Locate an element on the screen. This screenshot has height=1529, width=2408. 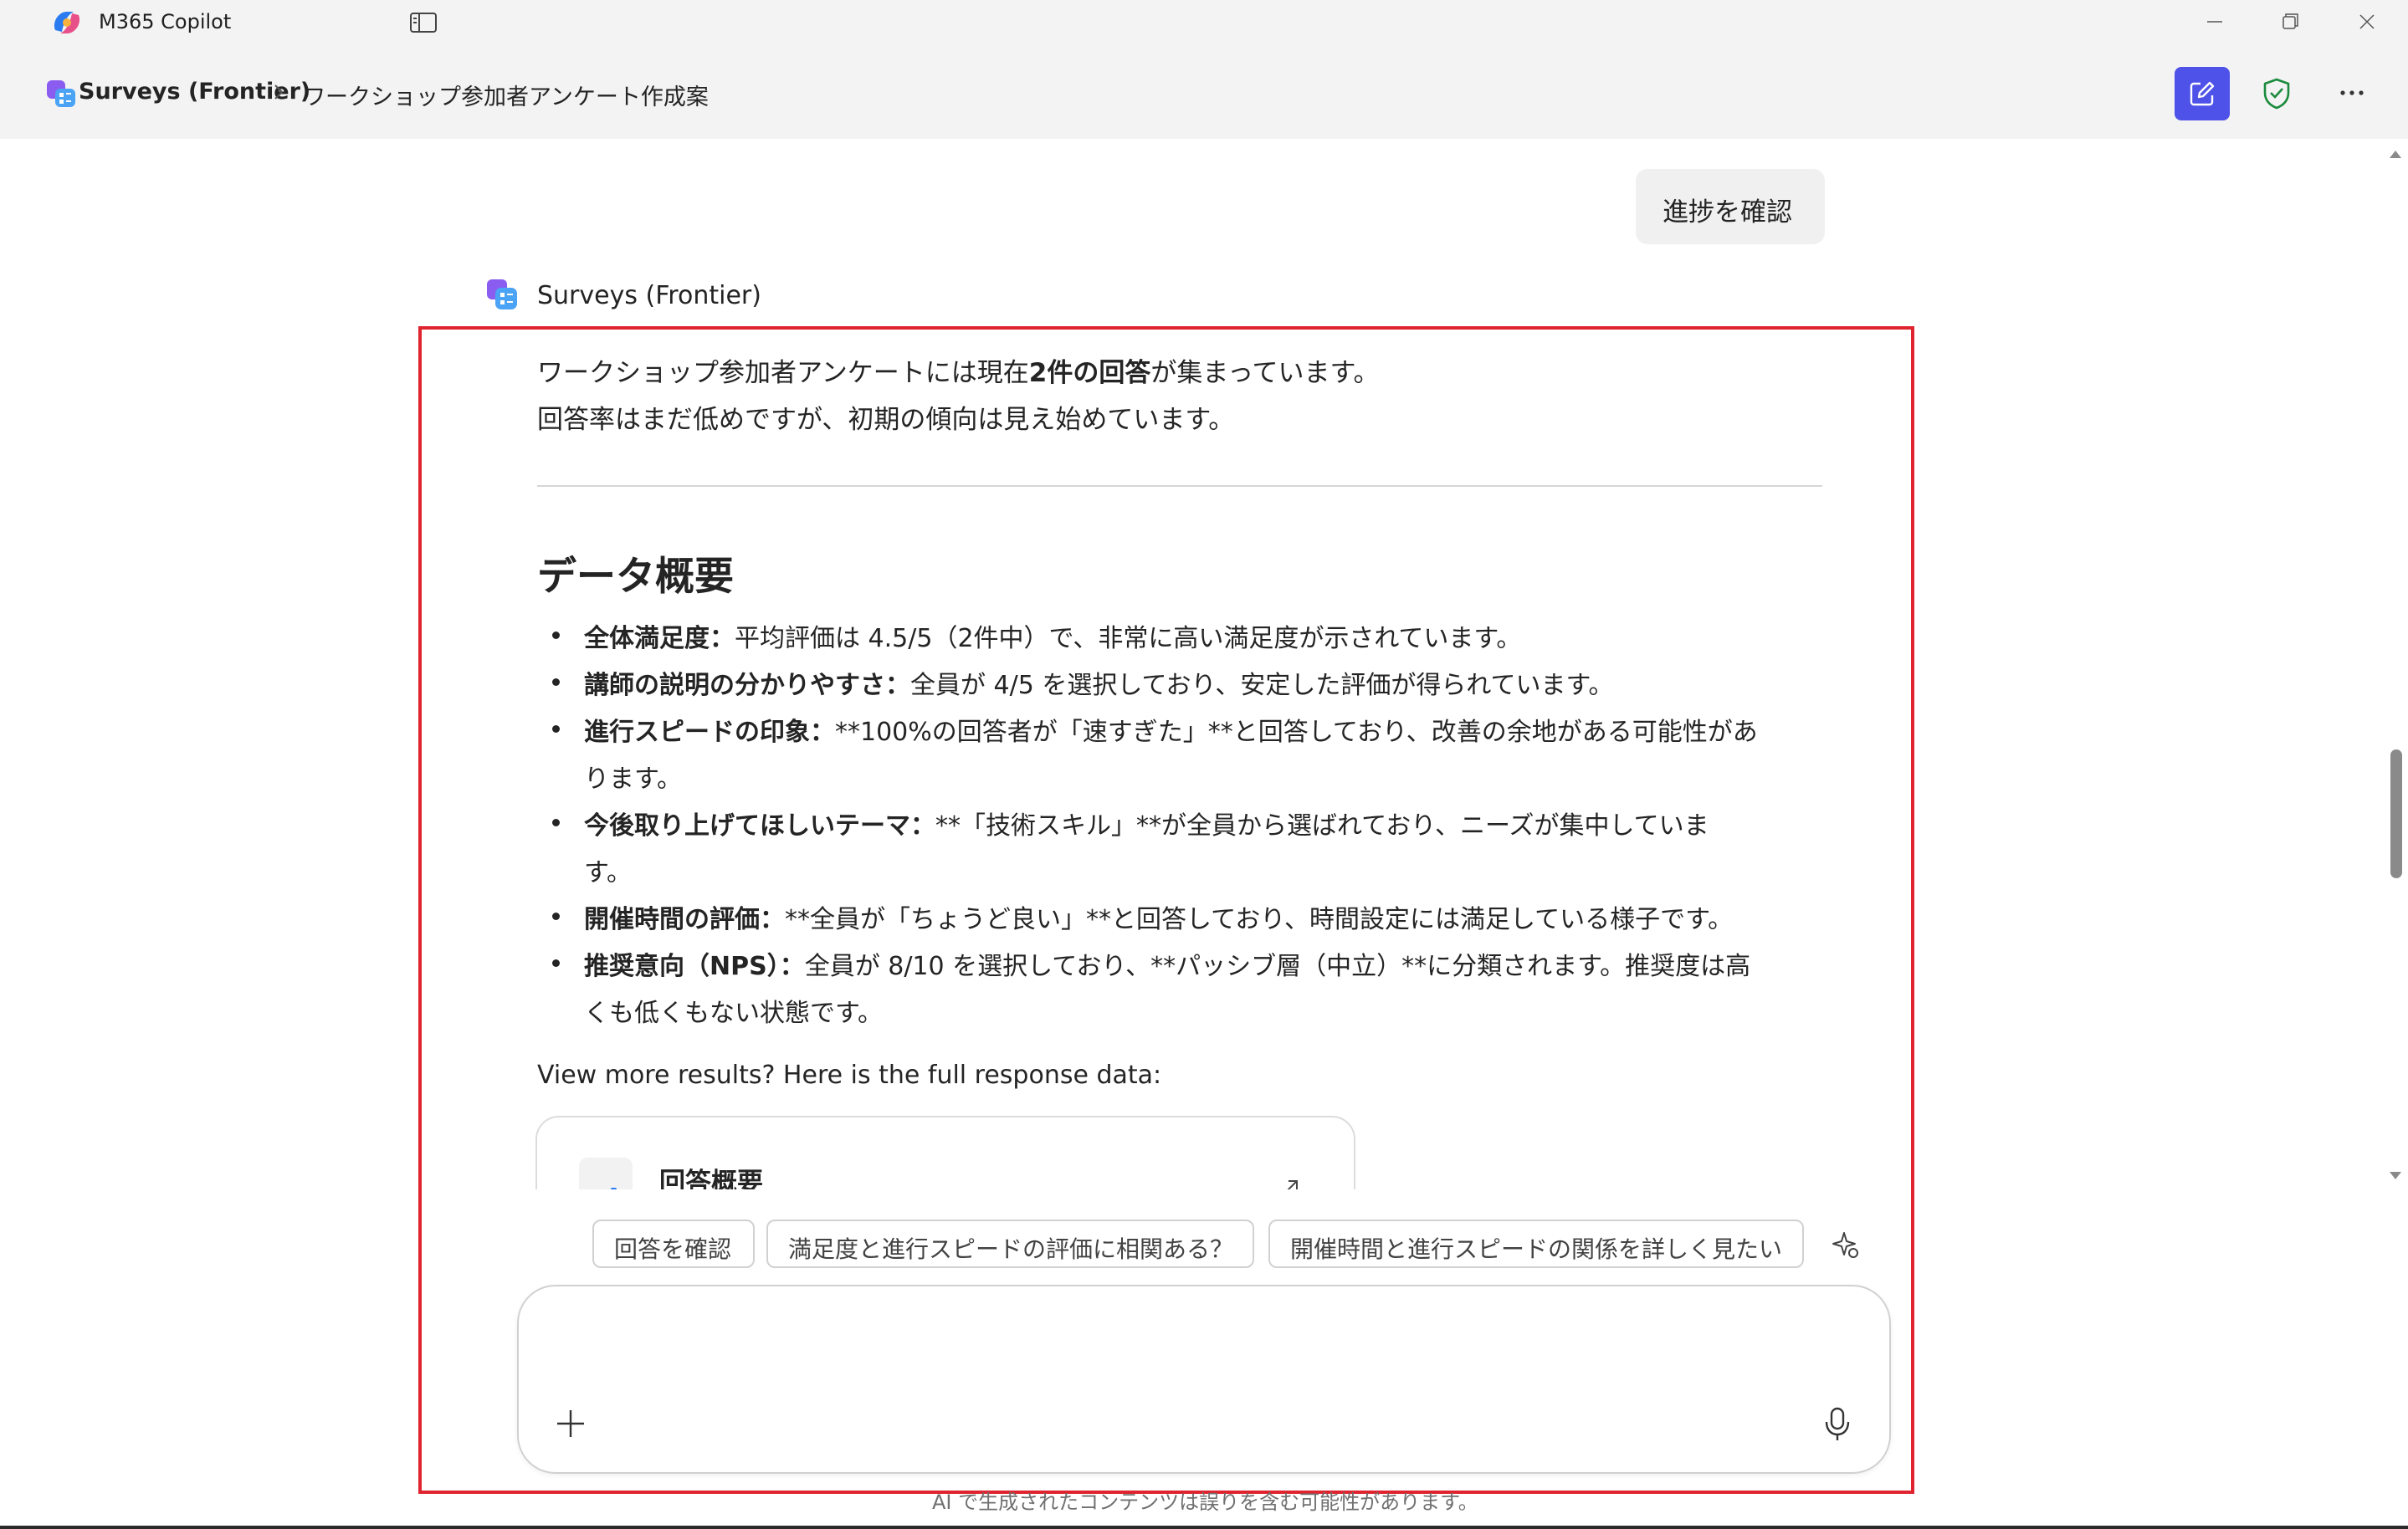
title-bar: M365 Copilot is located at coordinates (1204, 23).